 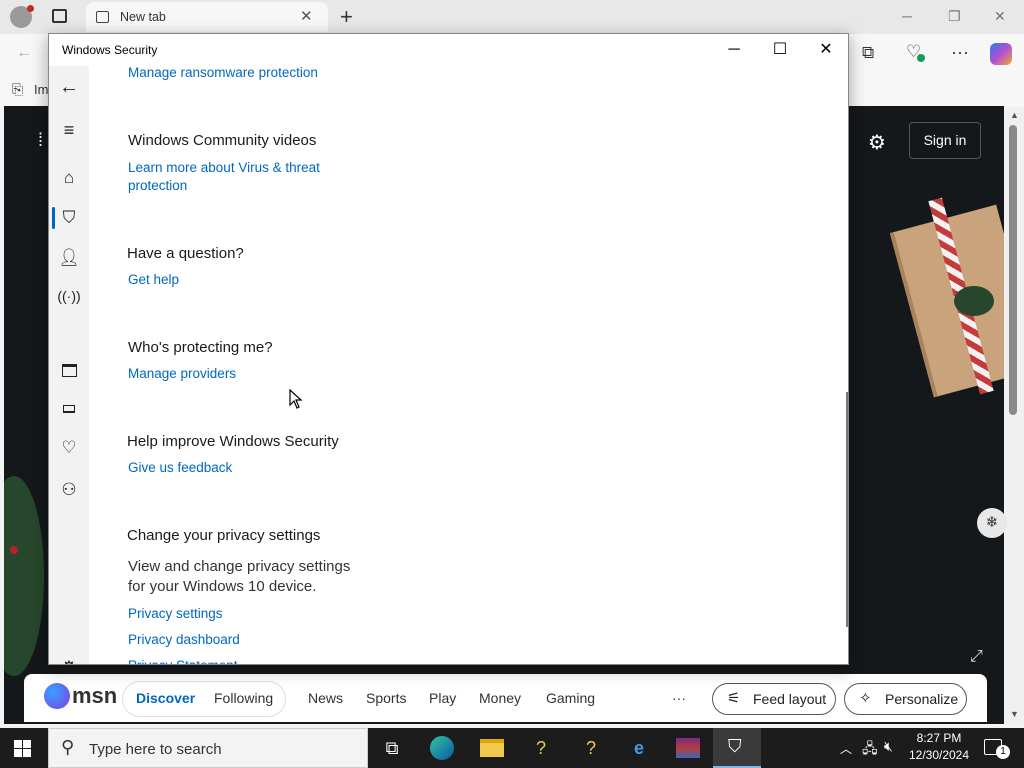 What do you see at coordinates (1001, 54) in the screenshot?
I see `copilot-icon` at bounding box center [1001, 54].